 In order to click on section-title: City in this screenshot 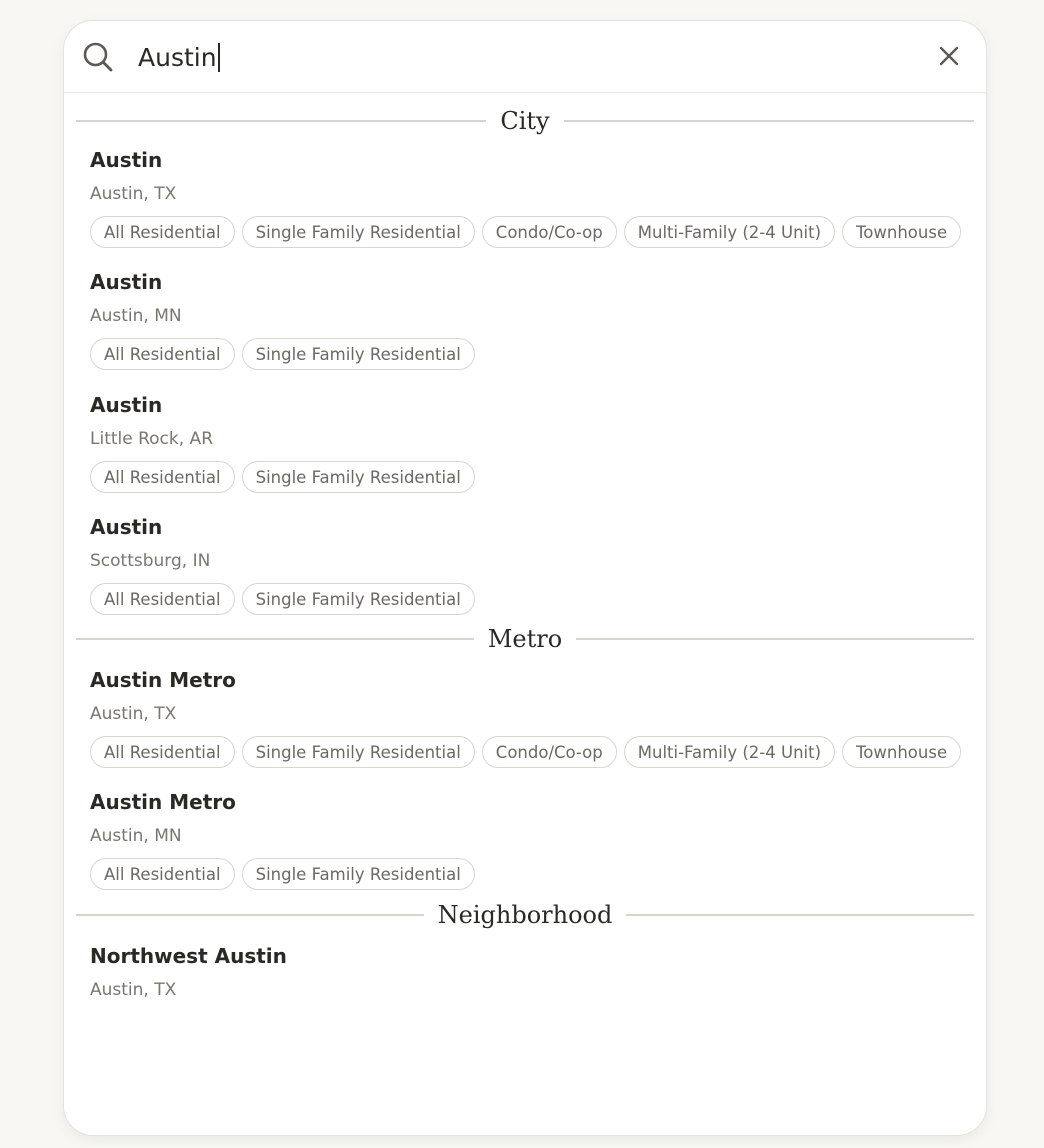, I will do `click(525, 121)`.